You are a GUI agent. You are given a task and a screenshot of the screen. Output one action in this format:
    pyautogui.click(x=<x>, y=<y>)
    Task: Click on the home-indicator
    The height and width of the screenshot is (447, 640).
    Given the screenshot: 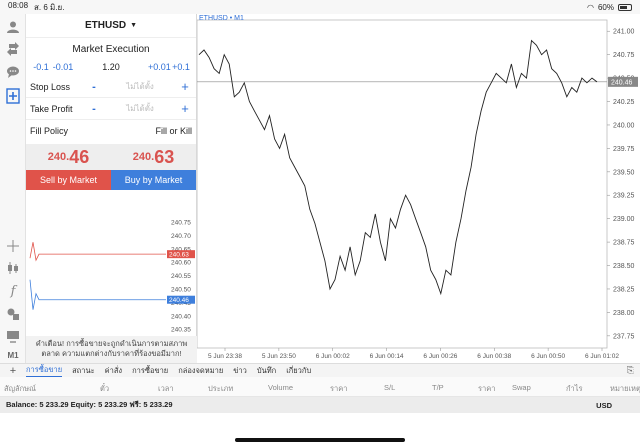 What is the action you would take?
    pyautogui.click(x=320, y=440)
    